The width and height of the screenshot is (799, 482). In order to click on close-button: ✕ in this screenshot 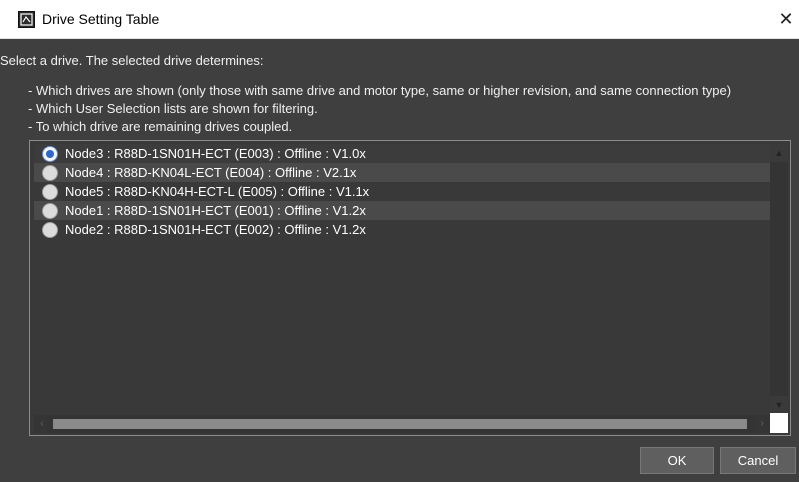, I will do `click(786, 19)`.